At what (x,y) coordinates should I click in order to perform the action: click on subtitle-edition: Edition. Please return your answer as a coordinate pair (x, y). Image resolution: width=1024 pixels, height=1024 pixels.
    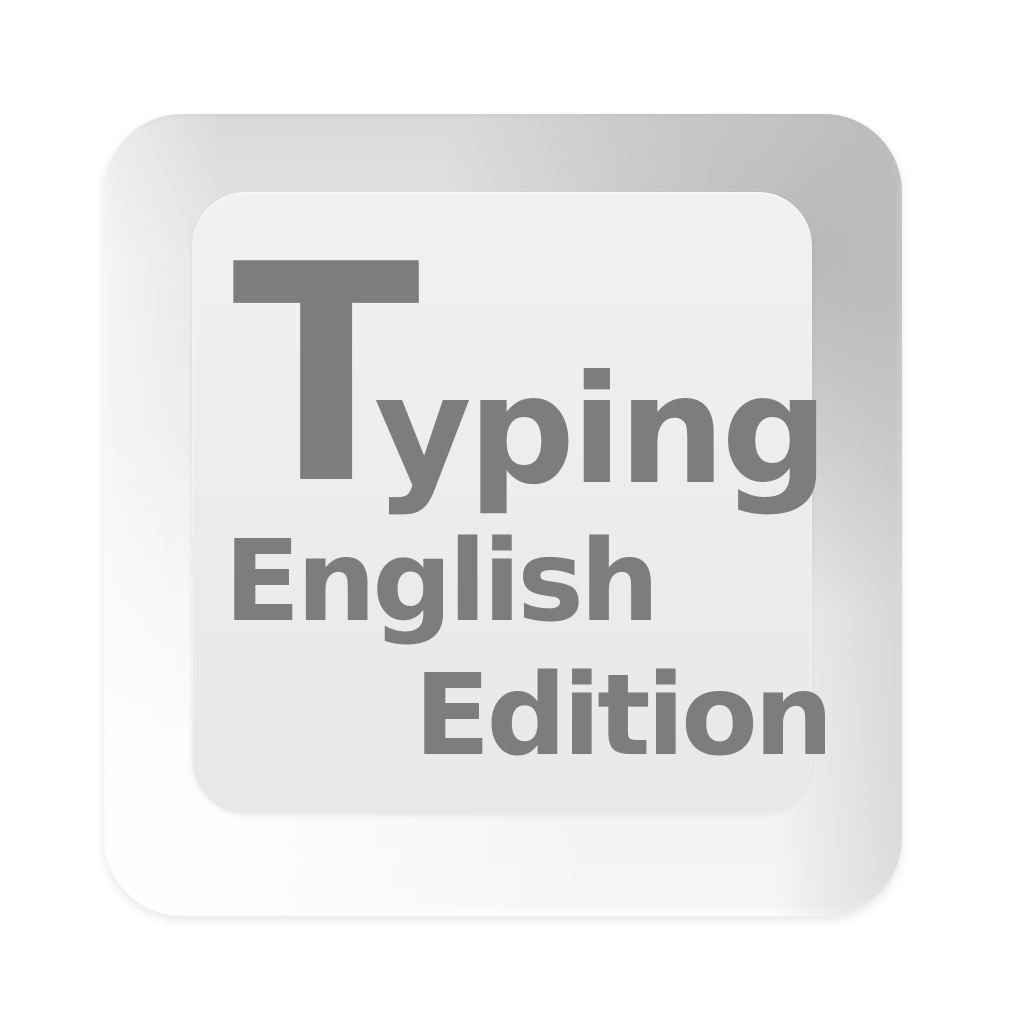
    Looking at the image, I should click on (624, 716).